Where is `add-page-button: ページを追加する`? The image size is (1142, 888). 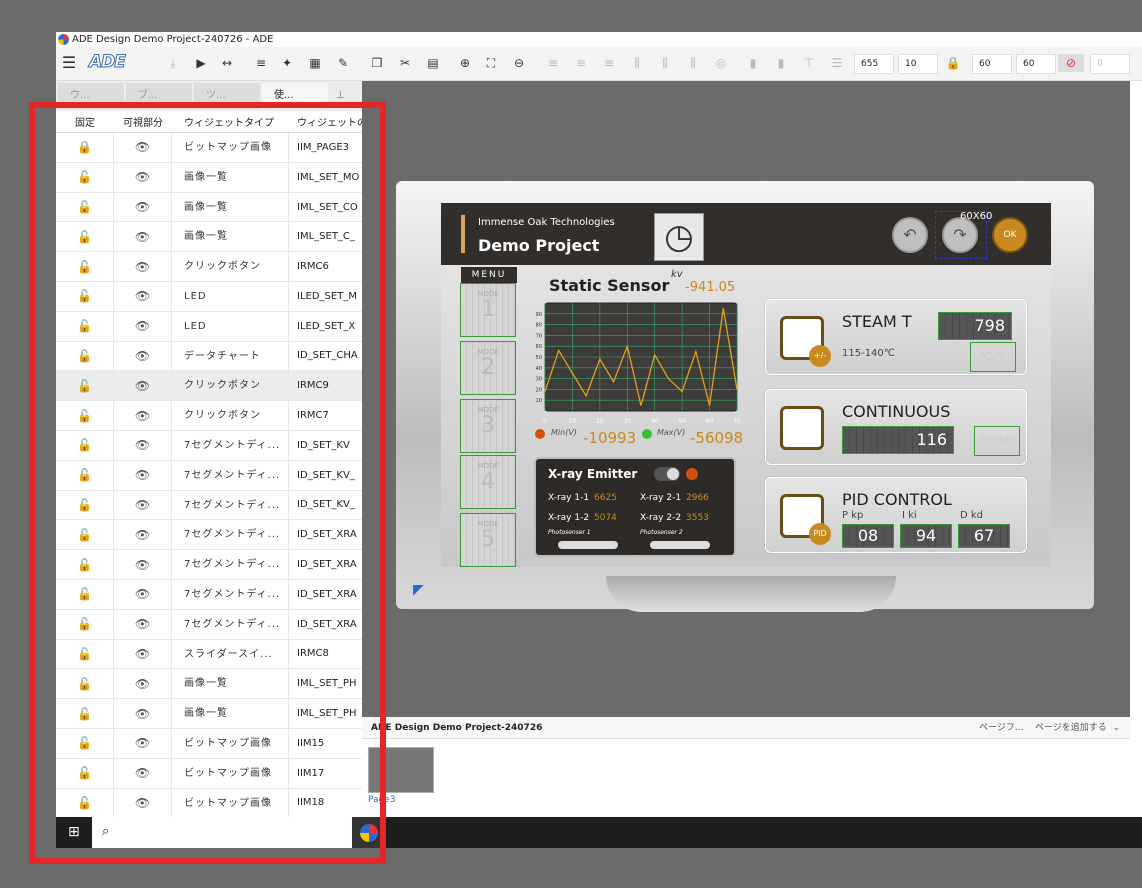
add-page-button: ページを追加する is located at coordinates (1071, 728).